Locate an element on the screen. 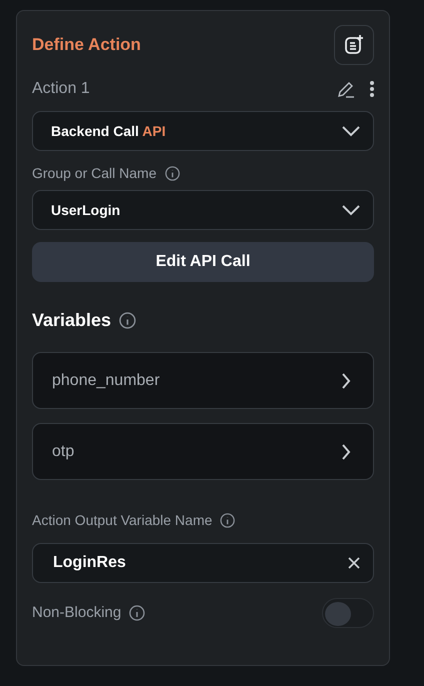 Image resolution: width=424 pixels, height=686 pixels. section-heading: Variables is located at coordinates (72, 320).